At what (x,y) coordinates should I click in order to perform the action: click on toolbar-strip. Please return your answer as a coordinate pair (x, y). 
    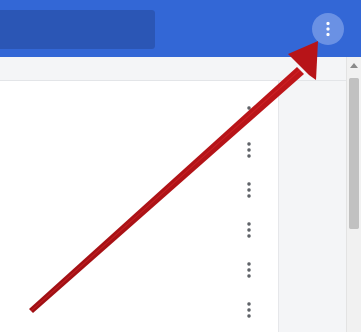
    Looking at the image, I should click on (180, 69).